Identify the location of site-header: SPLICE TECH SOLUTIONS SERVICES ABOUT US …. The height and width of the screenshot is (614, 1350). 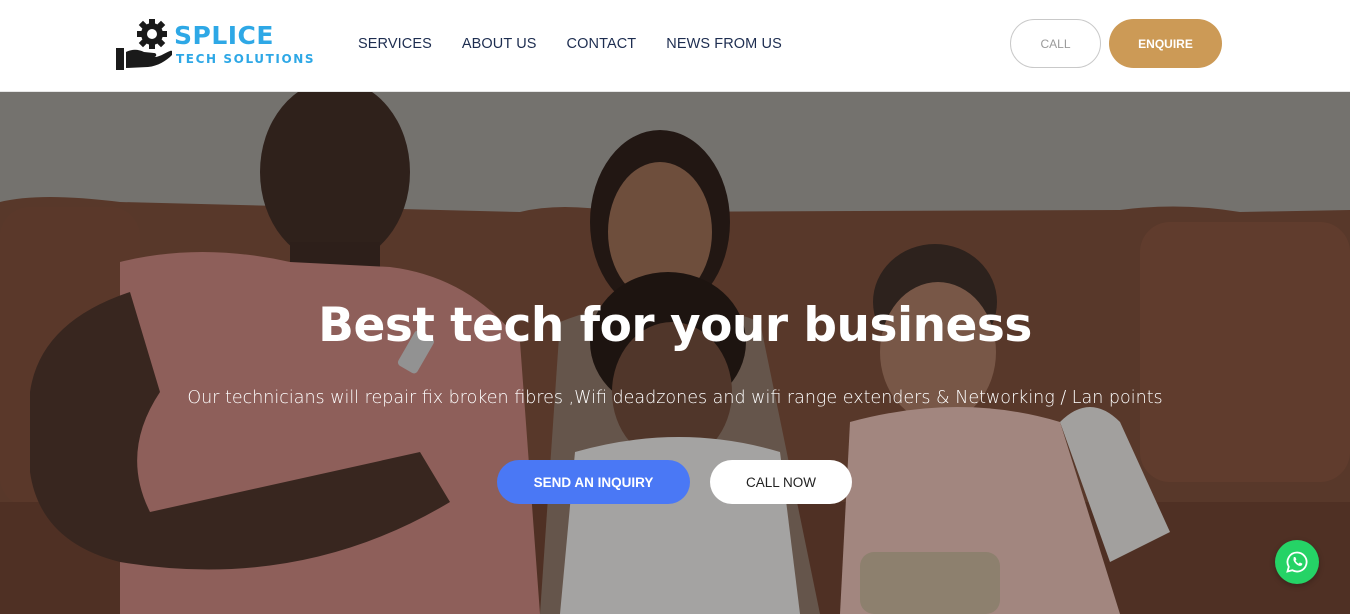
(675, 46).